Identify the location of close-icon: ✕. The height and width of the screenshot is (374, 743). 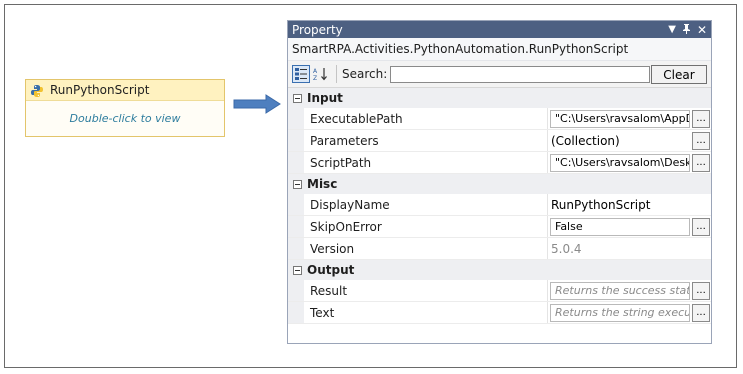
(702, 30).